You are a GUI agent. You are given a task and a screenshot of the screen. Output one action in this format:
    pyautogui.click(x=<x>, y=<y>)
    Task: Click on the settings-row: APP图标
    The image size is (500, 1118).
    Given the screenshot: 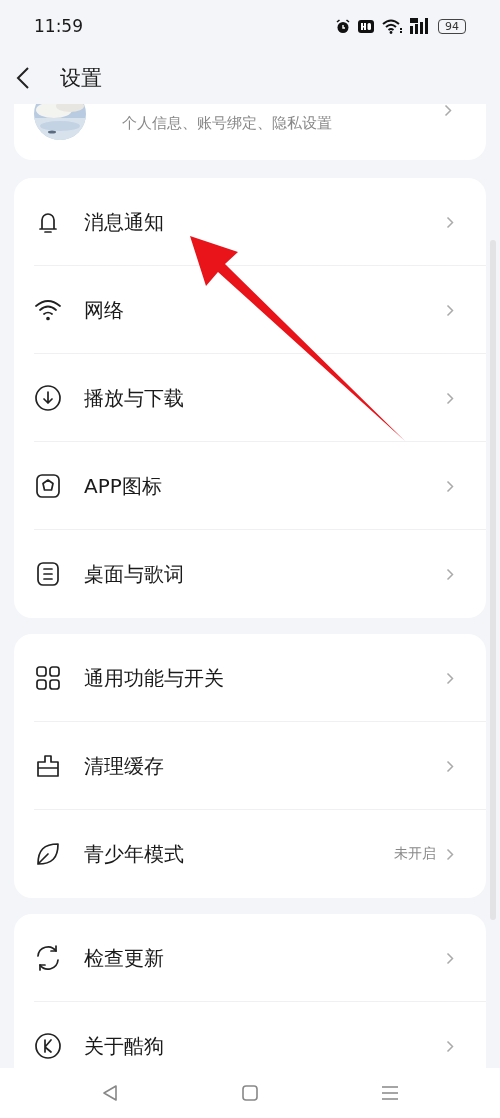 What is the action you would take?
    pyautogui.click(x=250, y=486)
    